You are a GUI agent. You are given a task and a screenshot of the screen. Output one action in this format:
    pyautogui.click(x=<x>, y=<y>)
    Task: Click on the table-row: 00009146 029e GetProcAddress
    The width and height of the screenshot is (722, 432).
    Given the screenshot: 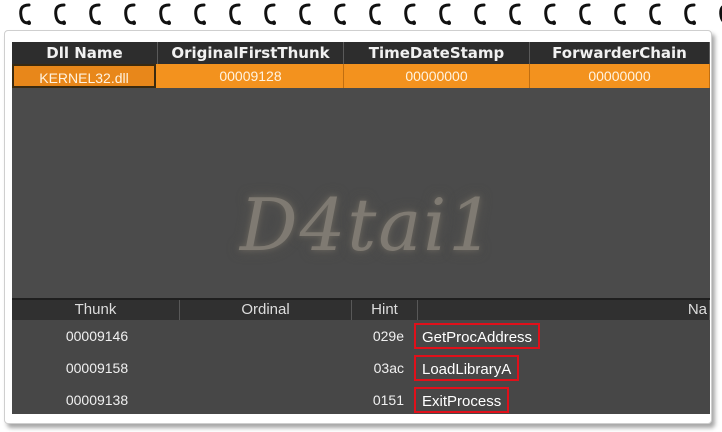 What is the action you would take?
    pyautogui.click(x=361, y=336)
    